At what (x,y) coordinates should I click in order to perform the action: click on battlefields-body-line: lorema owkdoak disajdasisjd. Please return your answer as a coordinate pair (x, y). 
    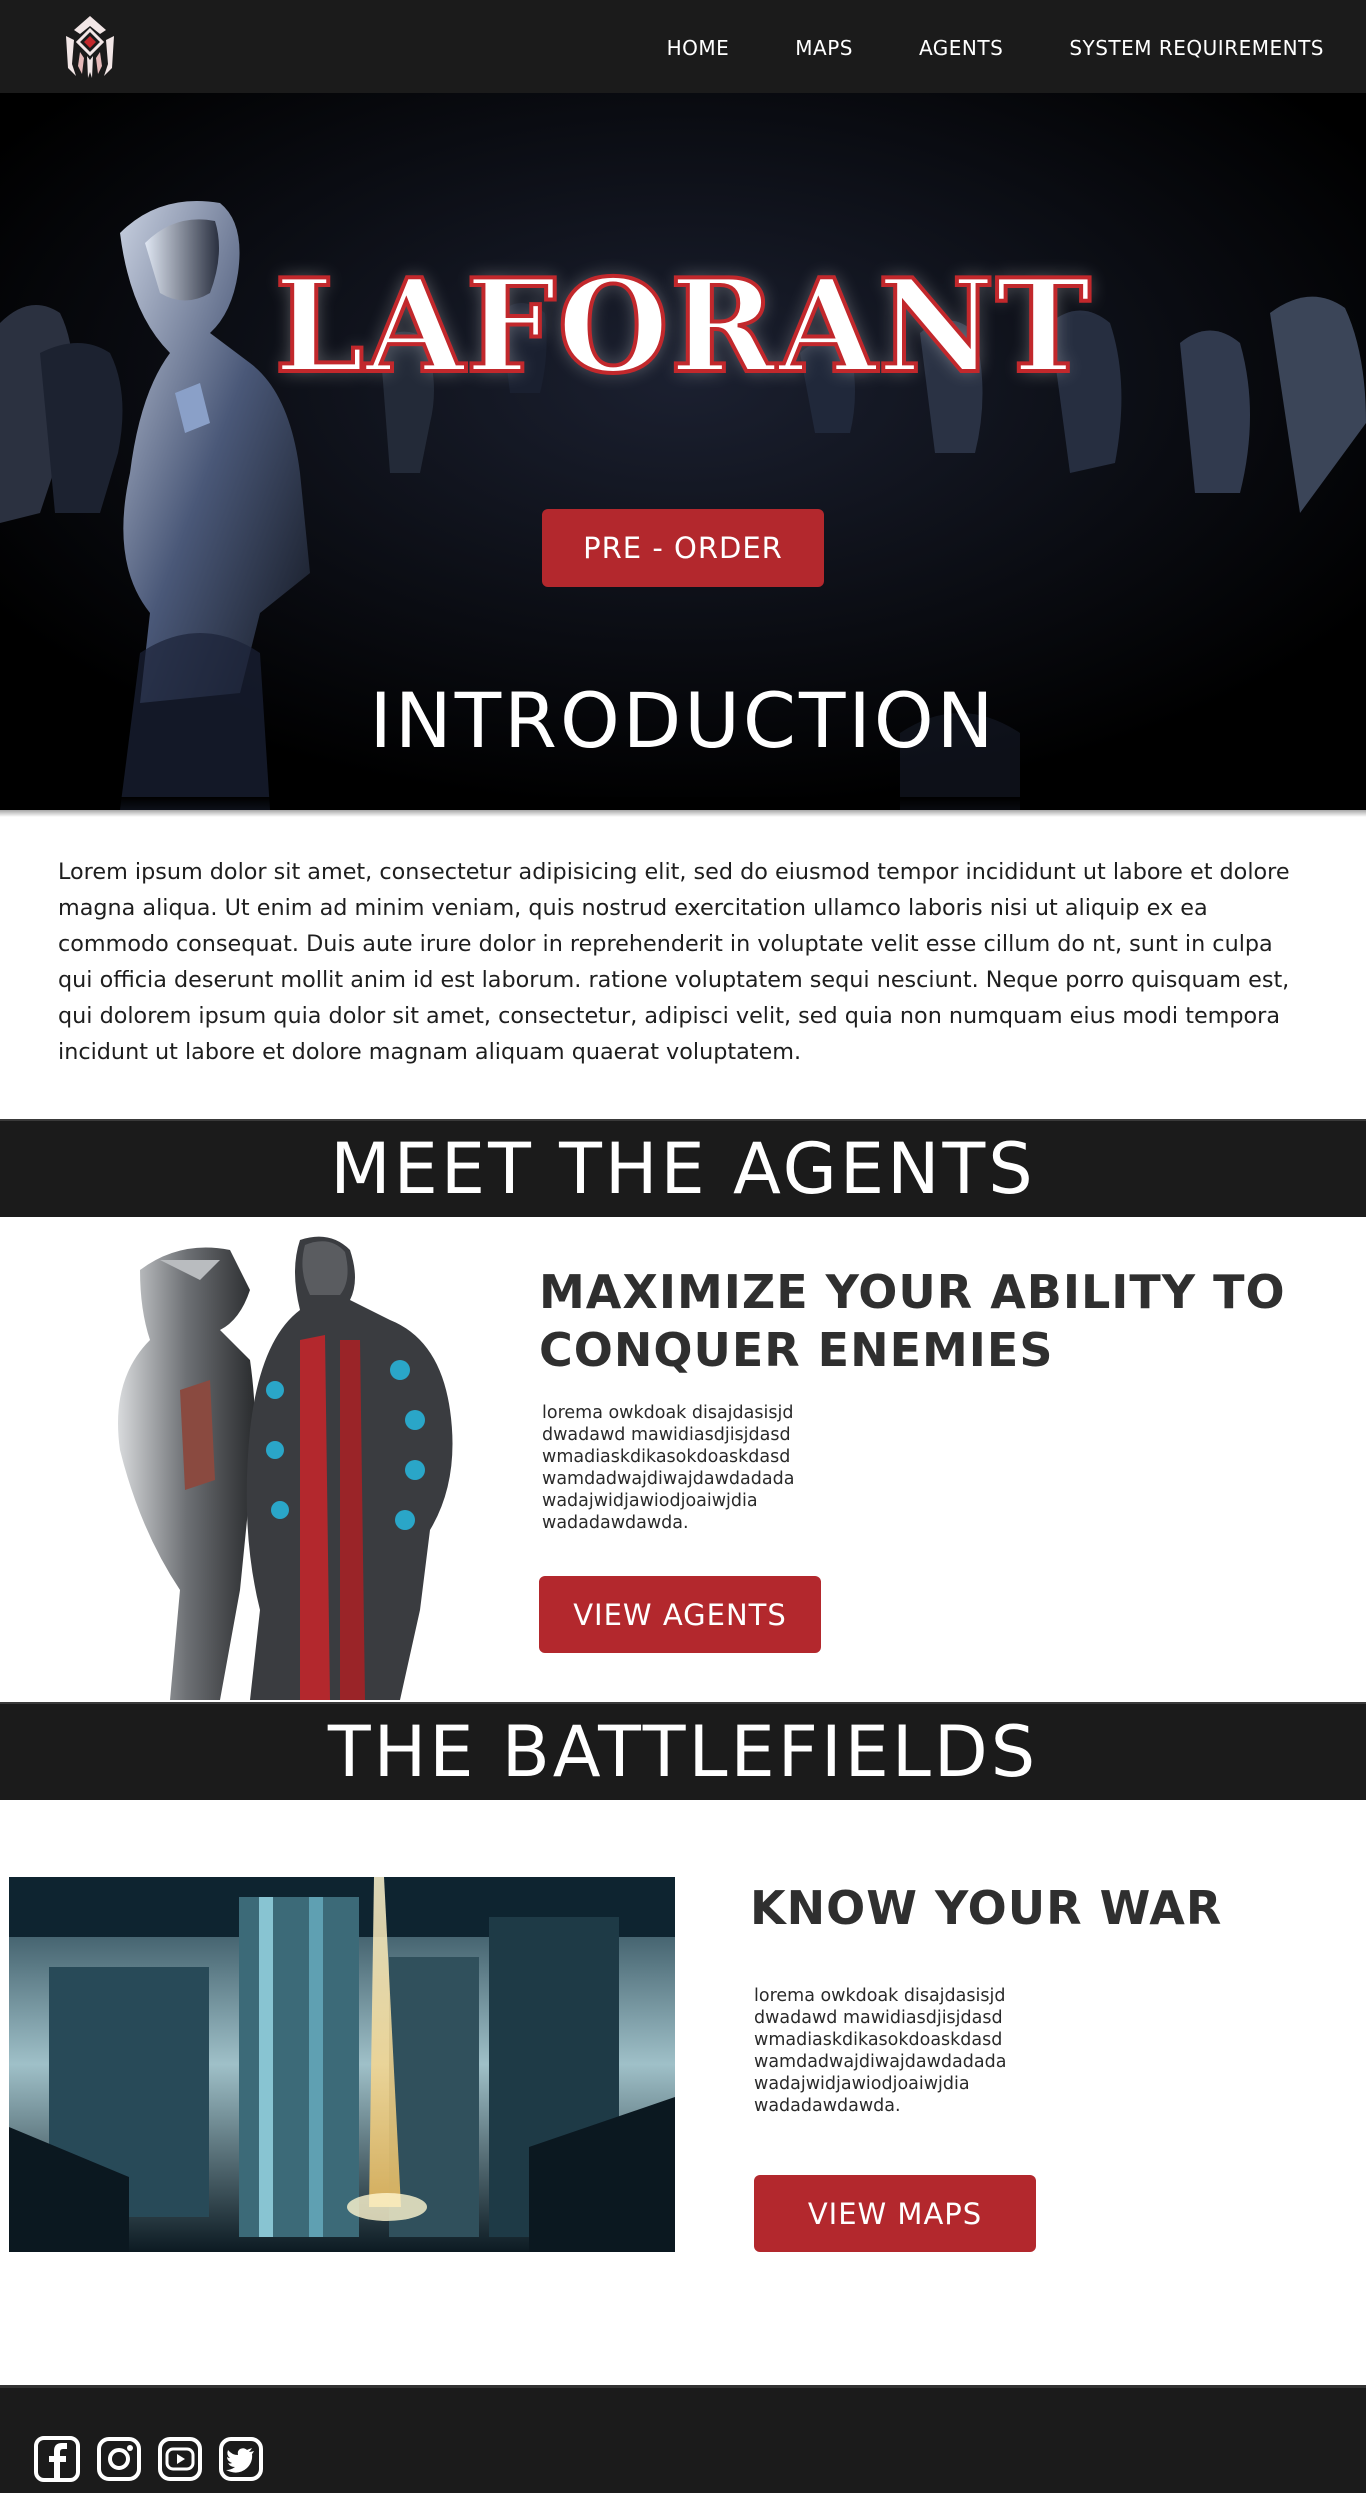
    Looking at the image, I should click on (880, 1996).